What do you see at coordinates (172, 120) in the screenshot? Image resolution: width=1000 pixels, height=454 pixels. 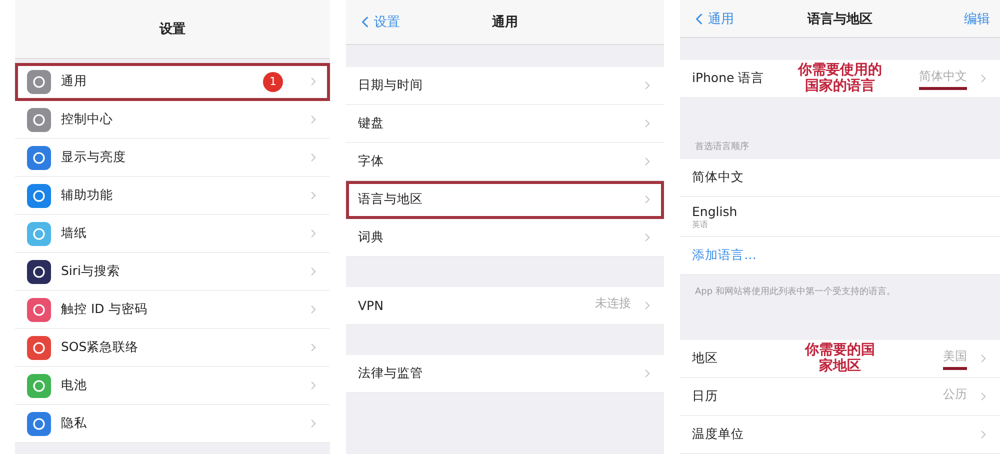 I see `list-row: 控制中心` at bounding box center [172, 120].